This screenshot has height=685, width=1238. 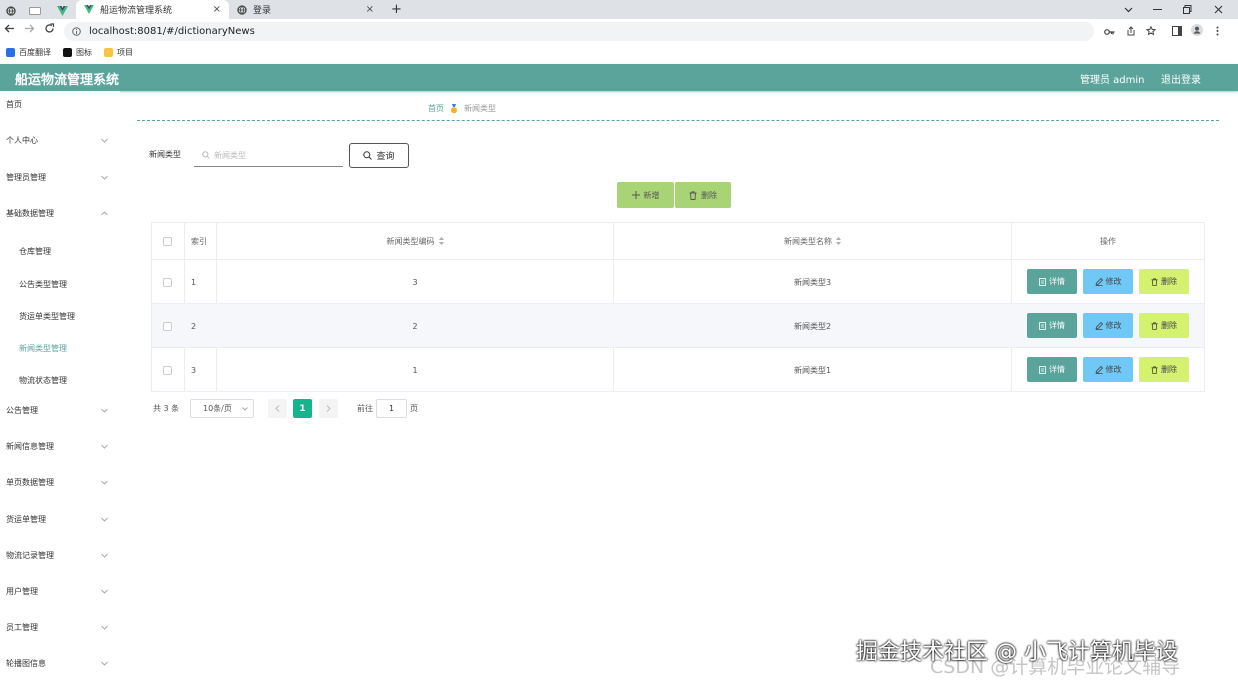 What do you see at coordinates (43, 380) in the screenshot?
I see `sidebar-subitem-logistics-status: 物流状态管理` at bounding box center [43, 380].